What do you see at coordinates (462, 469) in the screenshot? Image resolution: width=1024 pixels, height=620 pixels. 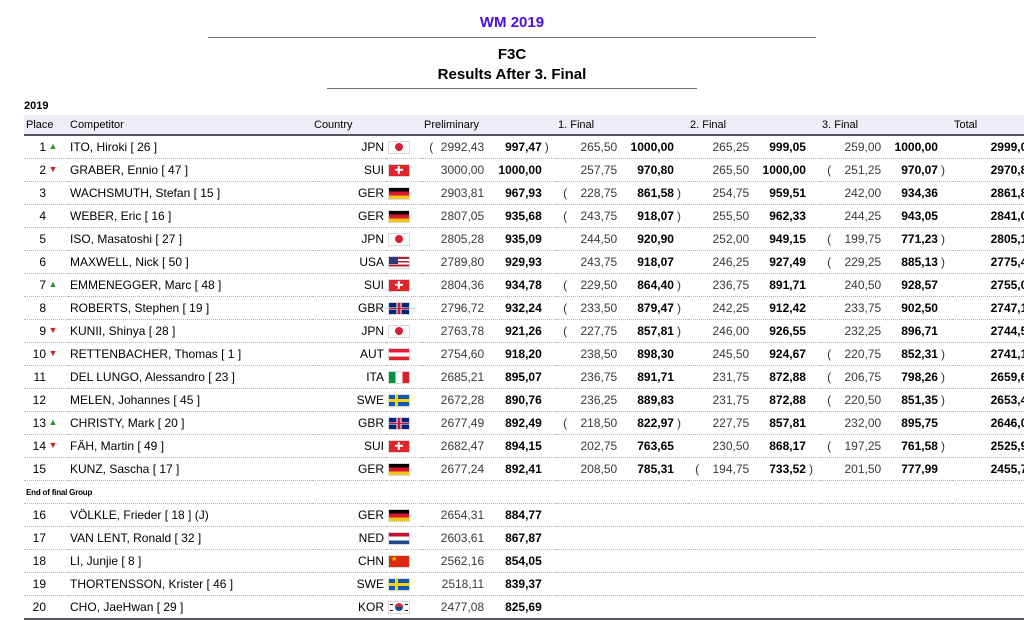 I see `preliminary-raw-score: 2677,24` at bounding box center [462, 469].